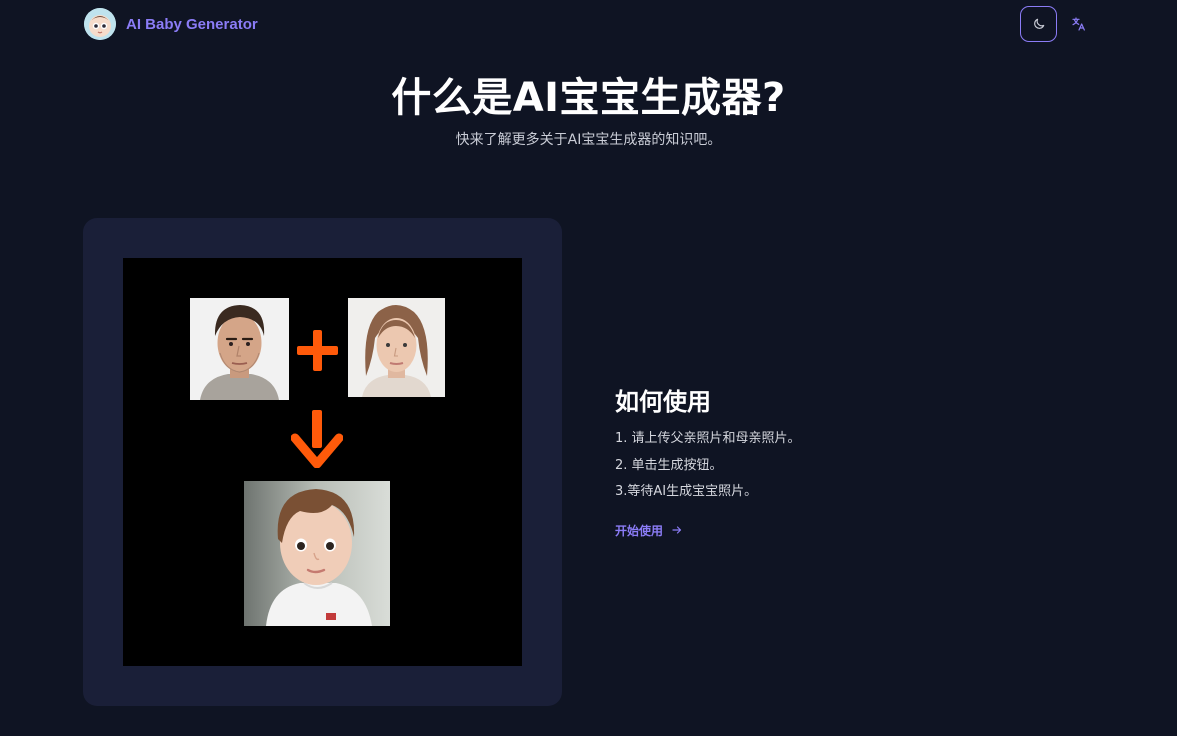 Image resolution: width=1177 pixels, height=736 pixels. Describe the element at coordinates (686, 491) in the screenshot. I see `how-to-step: 3.等待AI生成宝宝照片。` at that location.